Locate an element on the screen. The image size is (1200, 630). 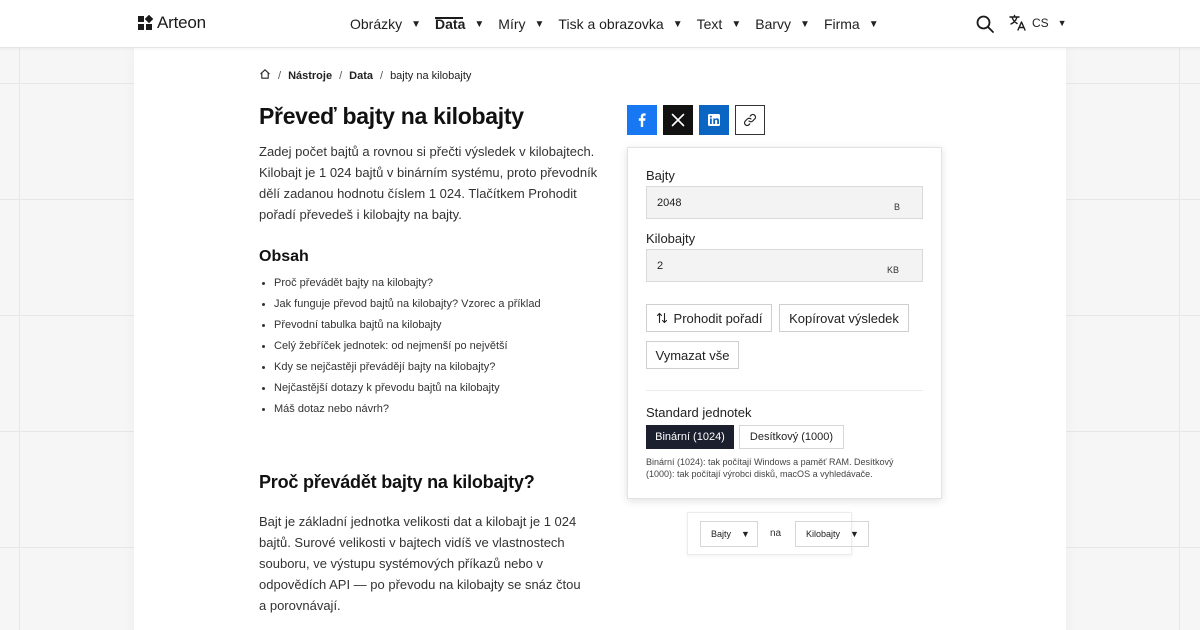
nav-item-barvy: Barvy ▼ is located at coordinates (782, 24).